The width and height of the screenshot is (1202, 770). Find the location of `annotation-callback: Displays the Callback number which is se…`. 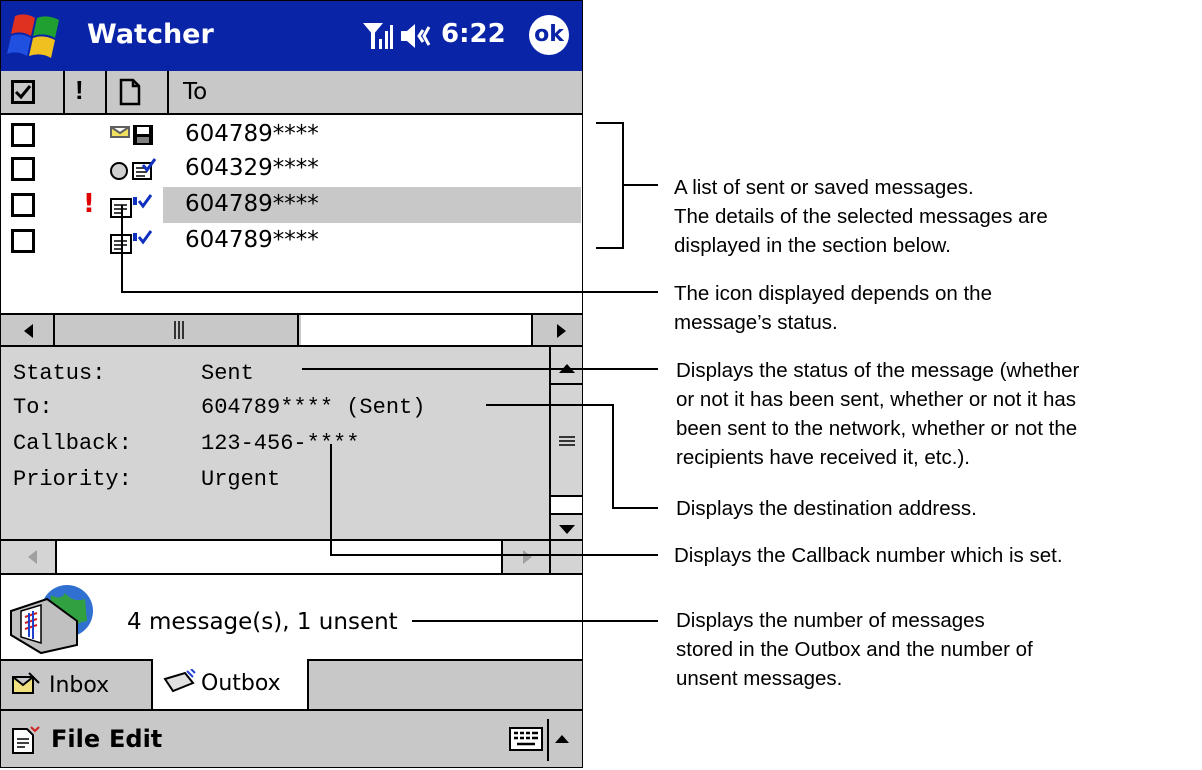

annotation-callback: Displays the Callback number which is se… is located at coordinates (868, 555).